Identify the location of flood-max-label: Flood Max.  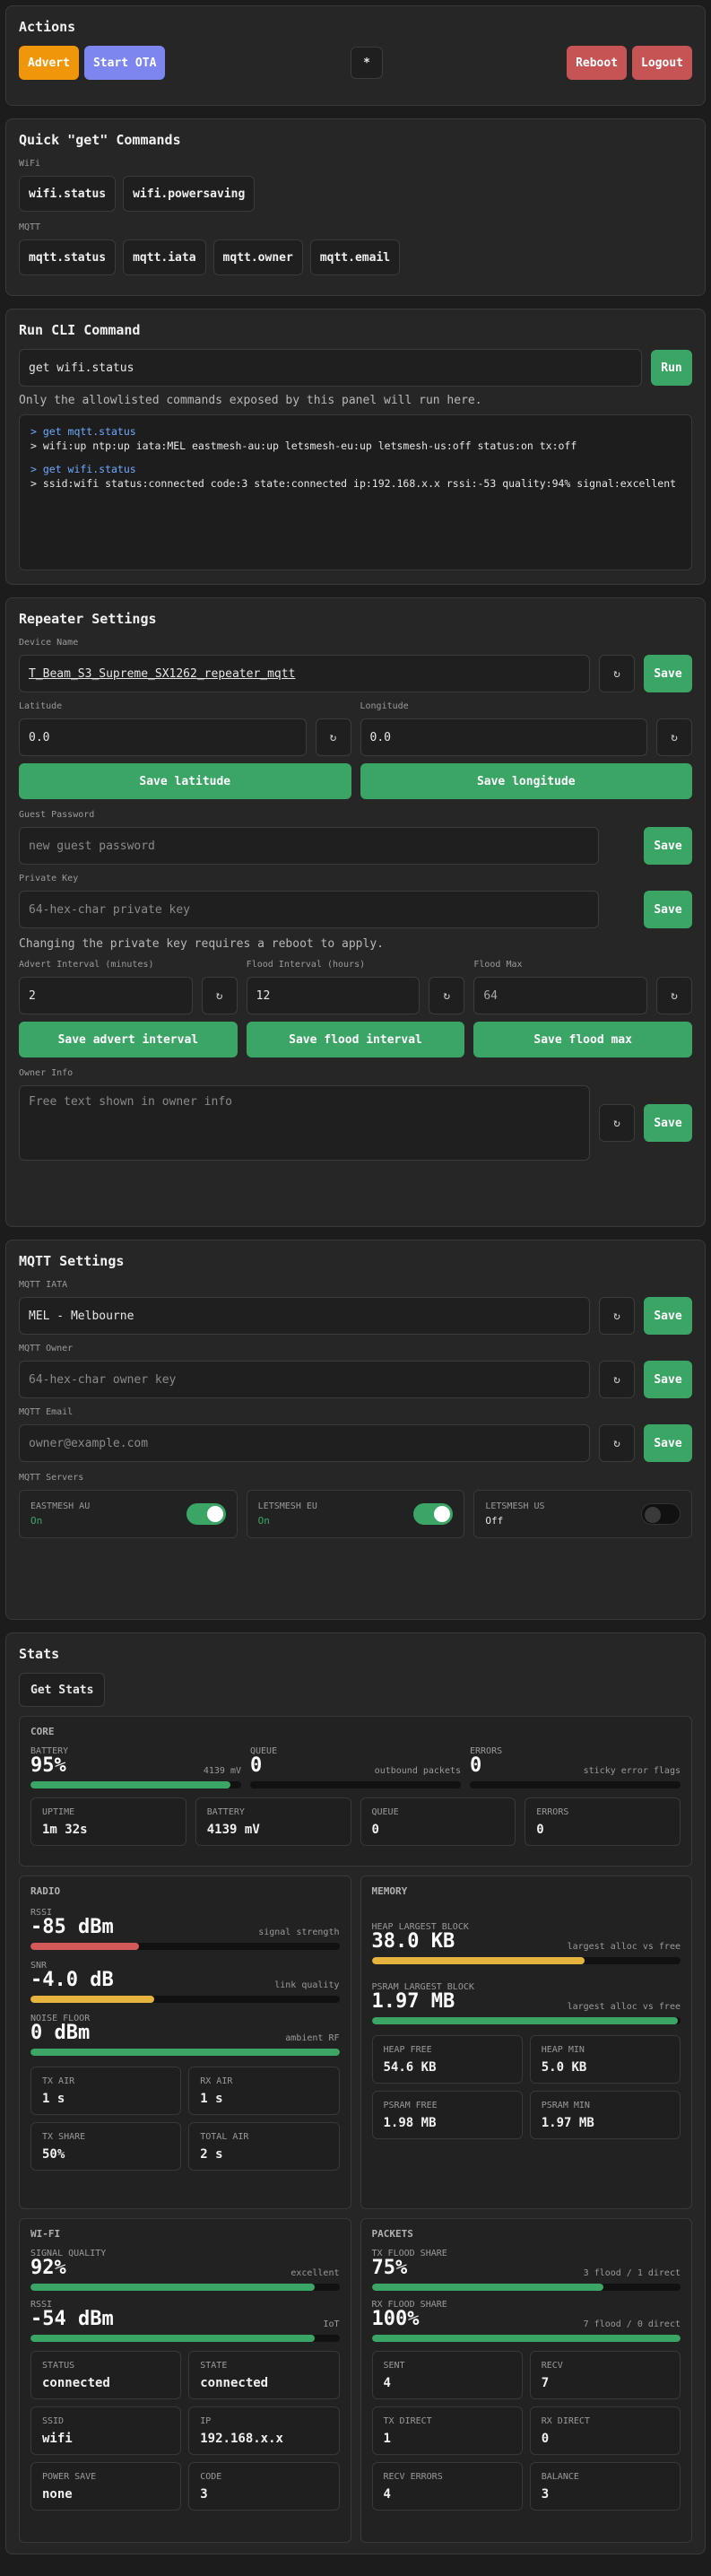
(498, 965).